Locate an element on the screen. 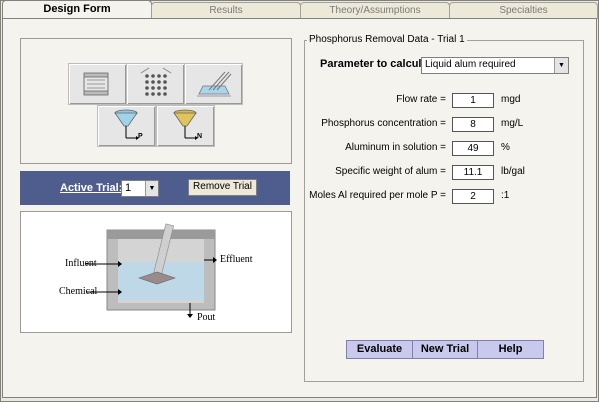 The width and height of the screenshot is (599, 402). active-trial-value: 1 is located at coordinates (128, 188).